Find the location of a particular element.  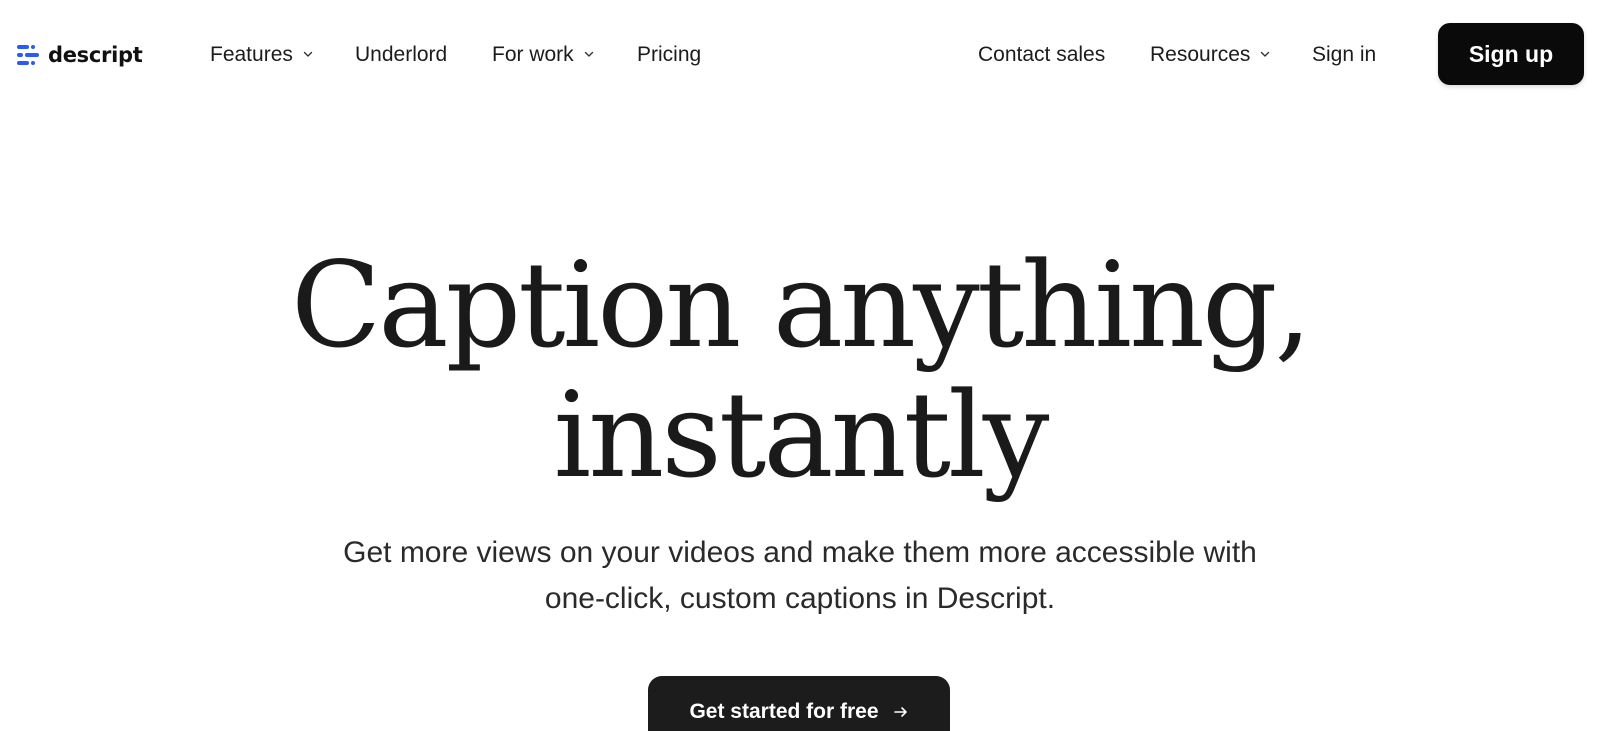

nav-item-underlord: Underlord is located at coordinates (401, 55).